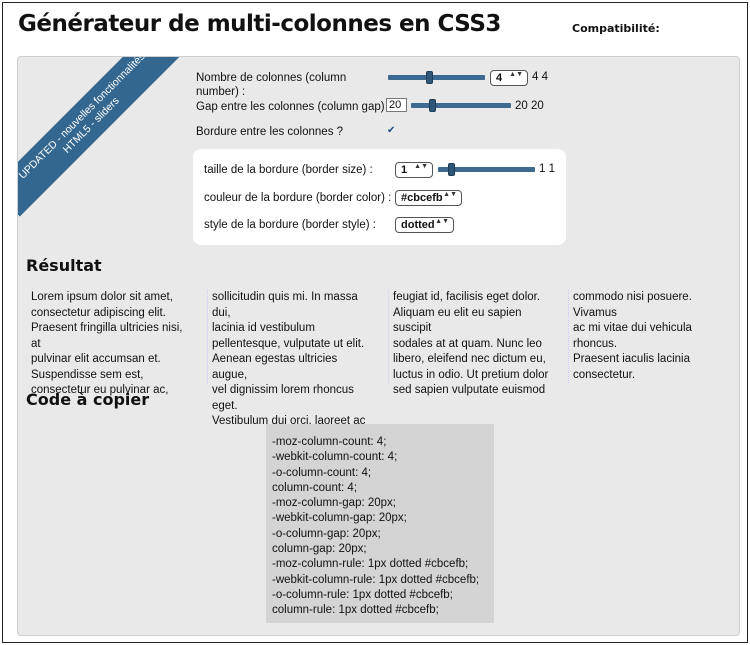 This screenshot has width=750, height=645. I want to click on column-count-label: Nombre de colonnes (column number) :, so click(271, 85).